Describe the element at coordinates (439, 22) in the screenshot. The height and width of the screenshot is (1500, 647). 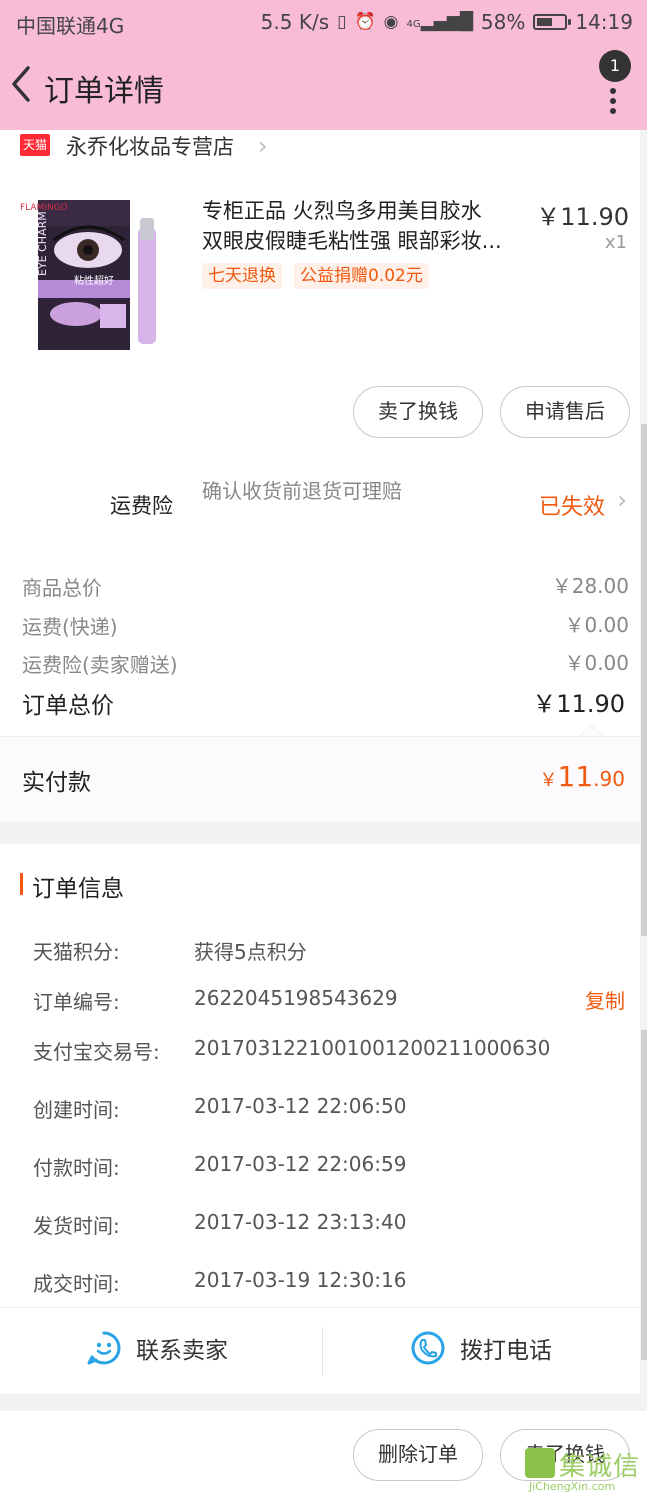
I see `signal-icon: 4G▂▄▆█` at that location.